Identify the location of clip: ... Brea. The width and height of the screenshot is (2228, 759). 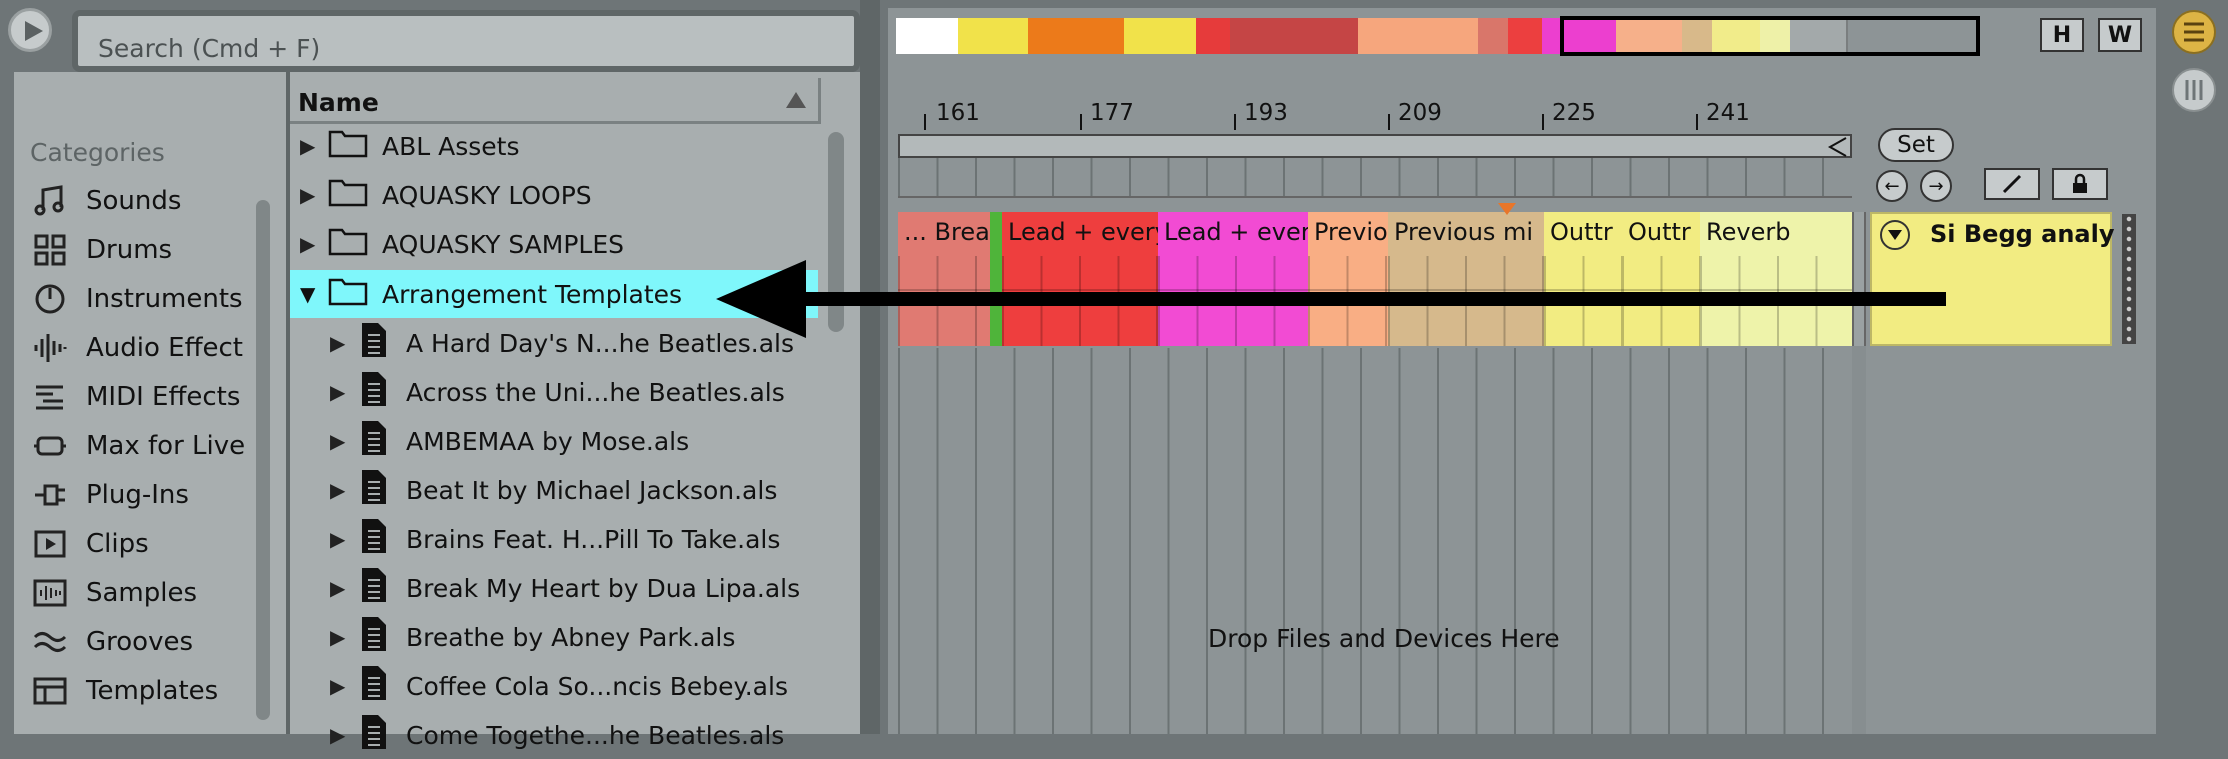
(944, 279).